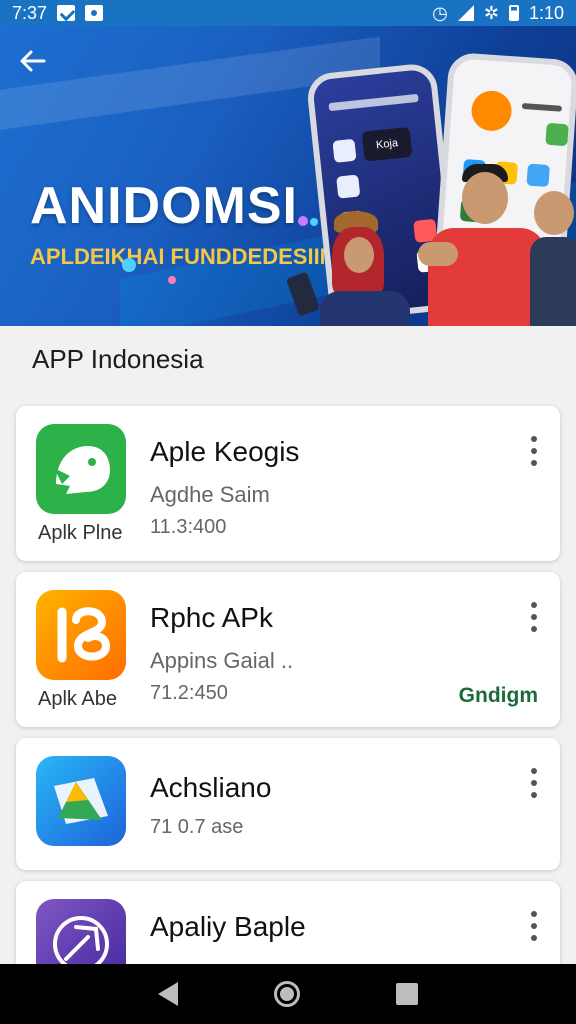  Describe the element at coordinates (77, 699) in the screenshot. I see `app-sub-label: Aplk Abe` at that location.